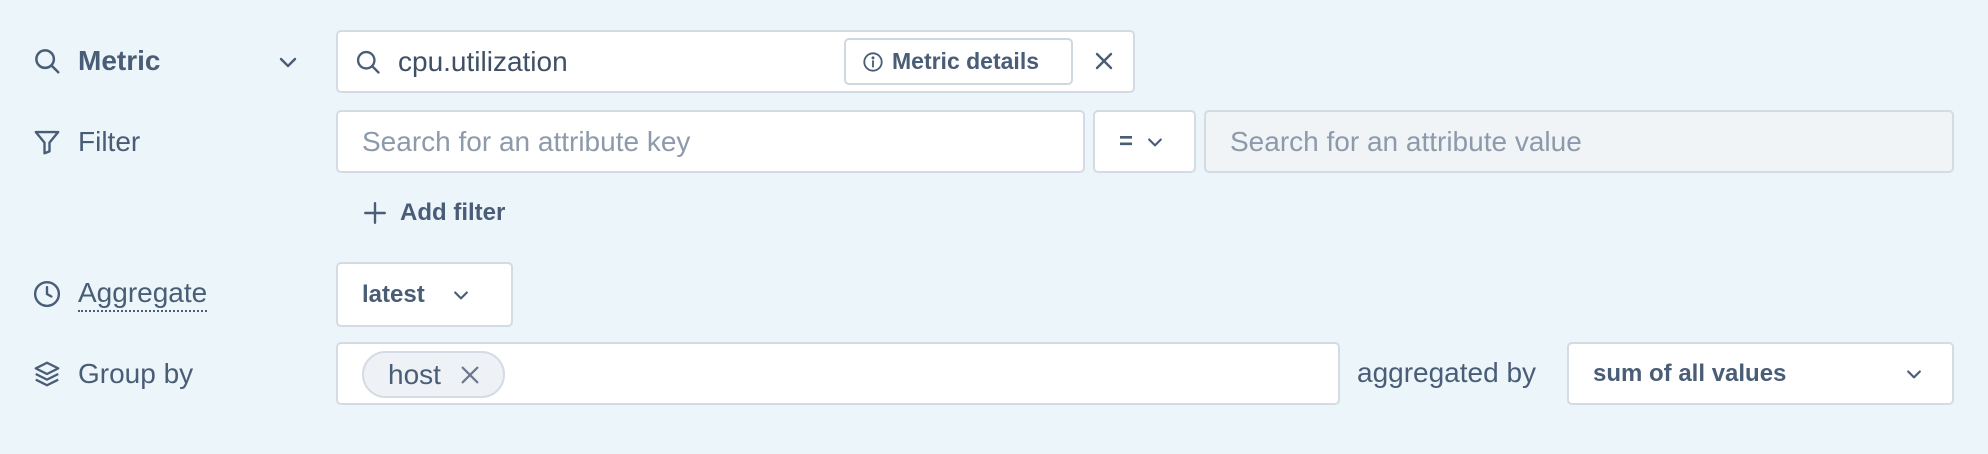 This screenshot has width=1988, height=454. What do you see at coordinates (470, 375) in the screenshot?
I see `remove-tag-close-icon` at bounding box center [470, 375].